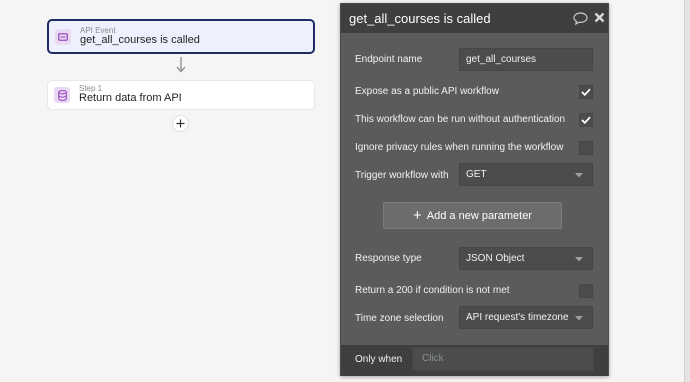 The image size is (690, 382). I want to click on only-when-input: Click, so click(503, 359).